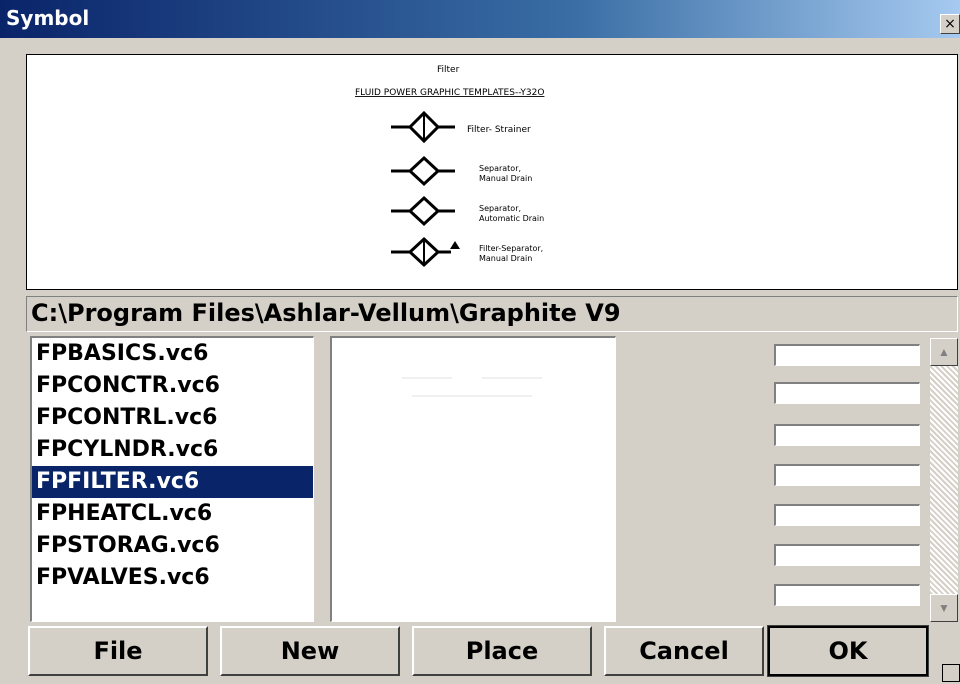  What do you see at coordinates (848, 651) in the screenshot?
I see `ok-button: OK` at bounding box center [848, 651].